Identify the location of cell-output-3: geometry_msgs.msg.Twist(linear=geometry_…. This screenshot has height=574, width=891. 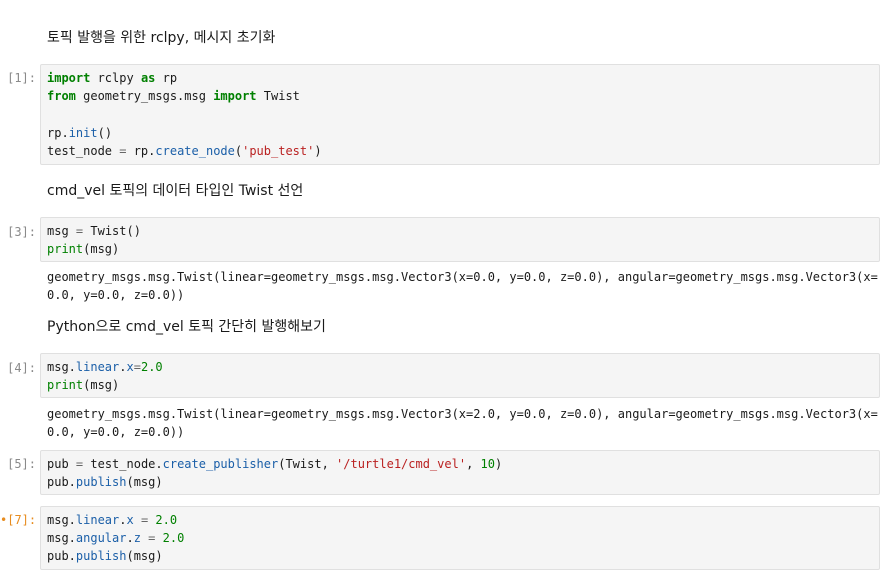
(462, 286).